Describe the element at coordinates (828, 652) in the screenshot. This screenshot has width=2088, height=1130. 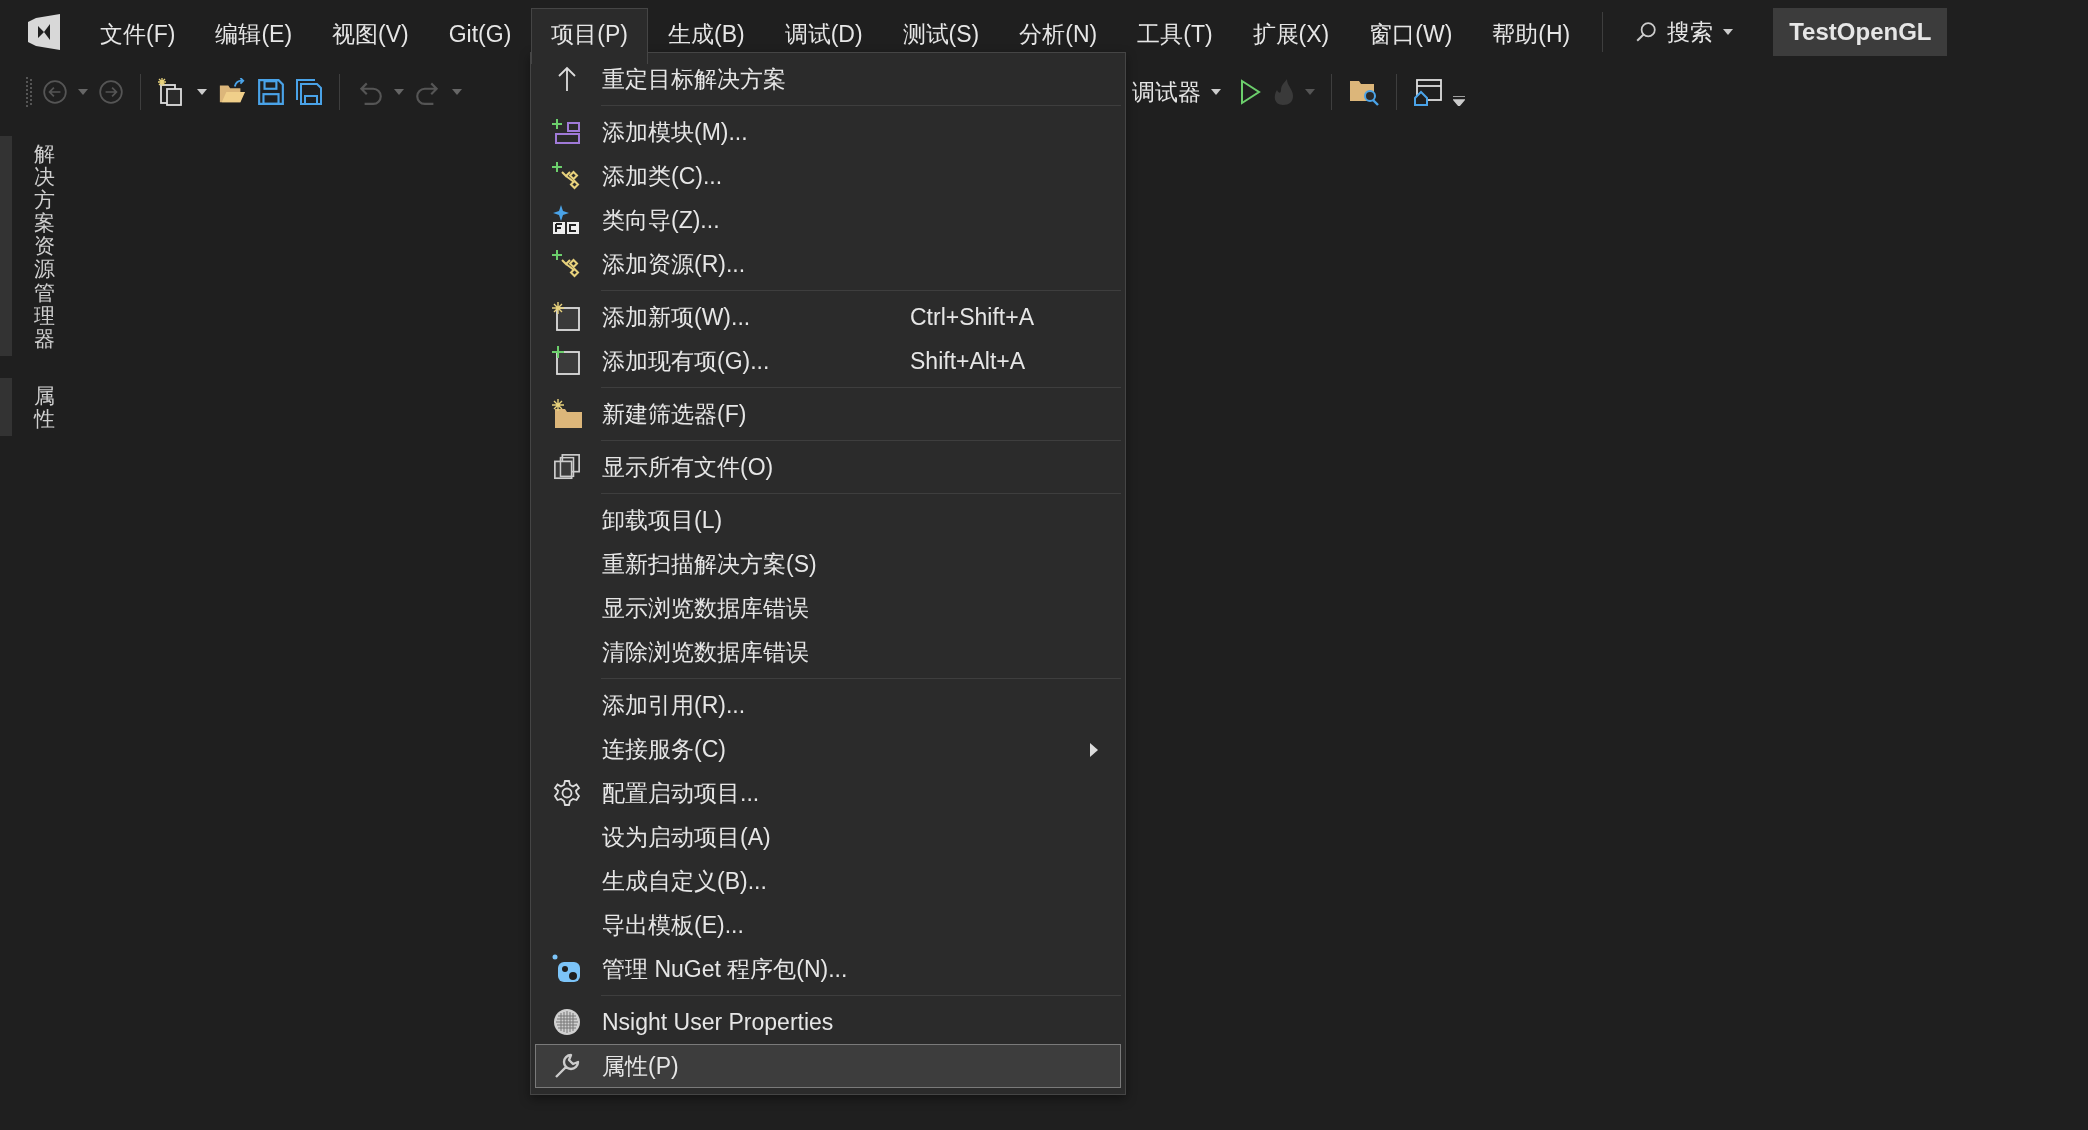
I see `menu-entry: 清除浏览数据库错误` at that location.